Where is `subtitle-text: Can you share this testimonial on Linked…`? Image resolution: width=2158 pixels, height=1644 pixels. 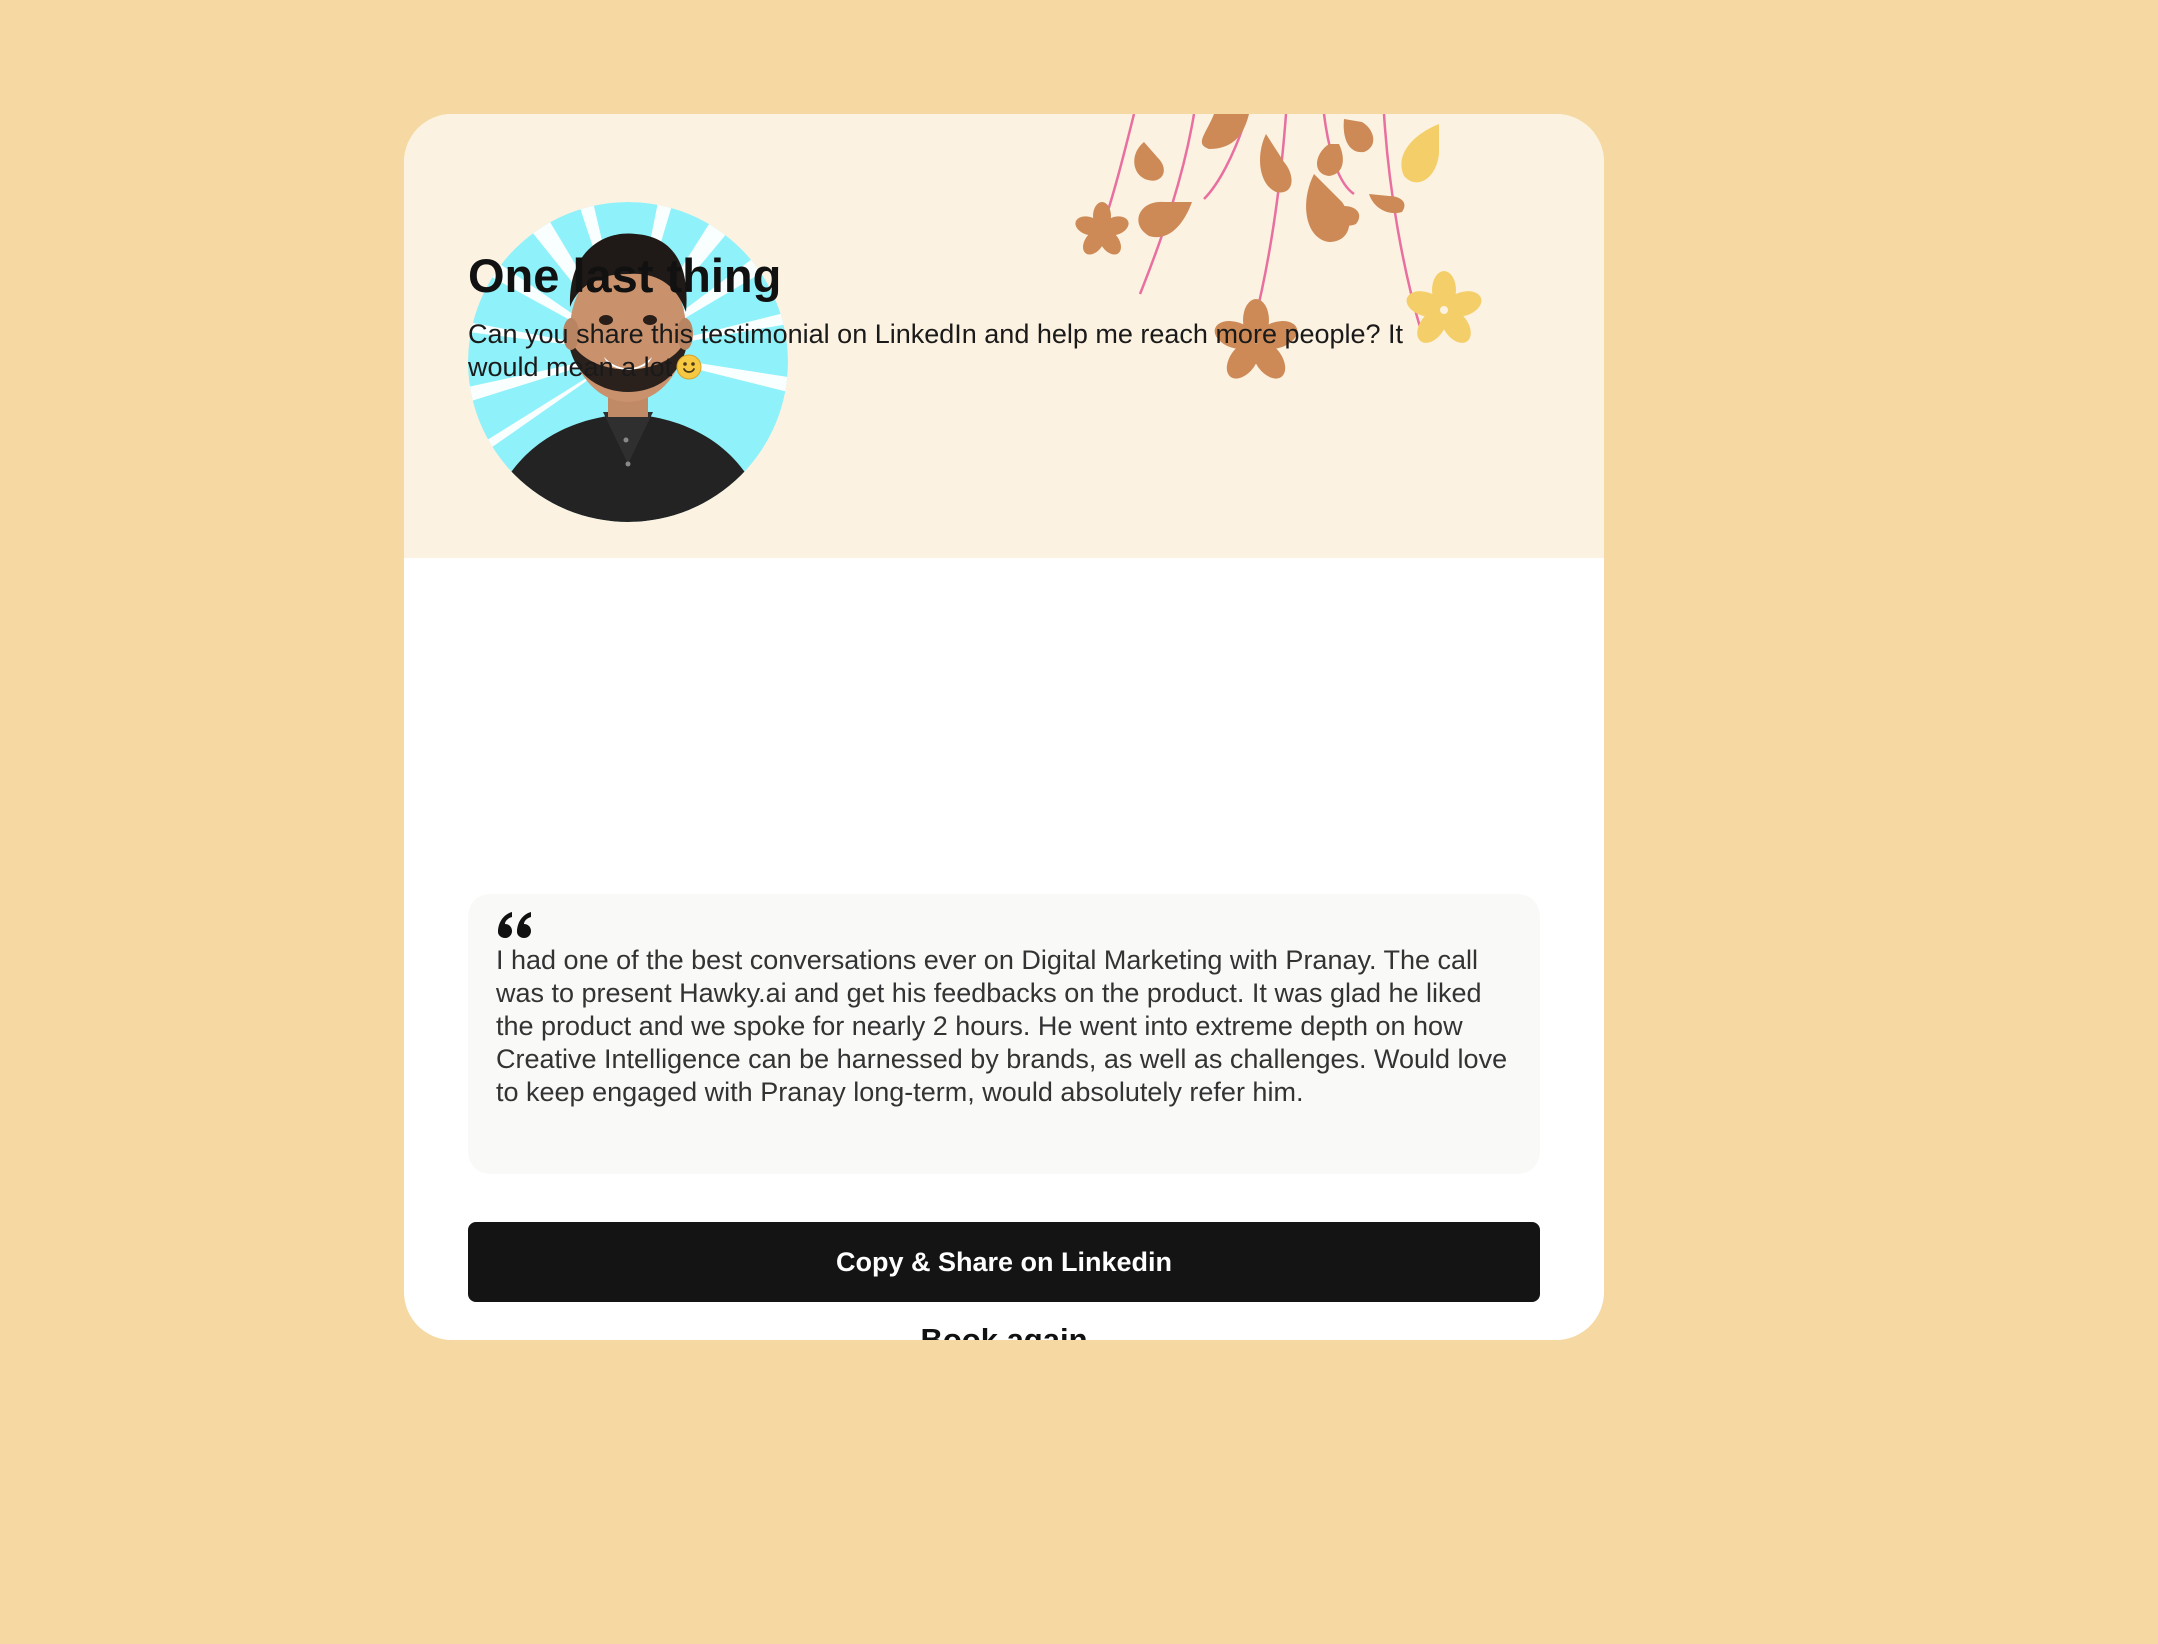
subtitle-text: Can you share this testimonial on Linked… is located at coordinates (936, 350).